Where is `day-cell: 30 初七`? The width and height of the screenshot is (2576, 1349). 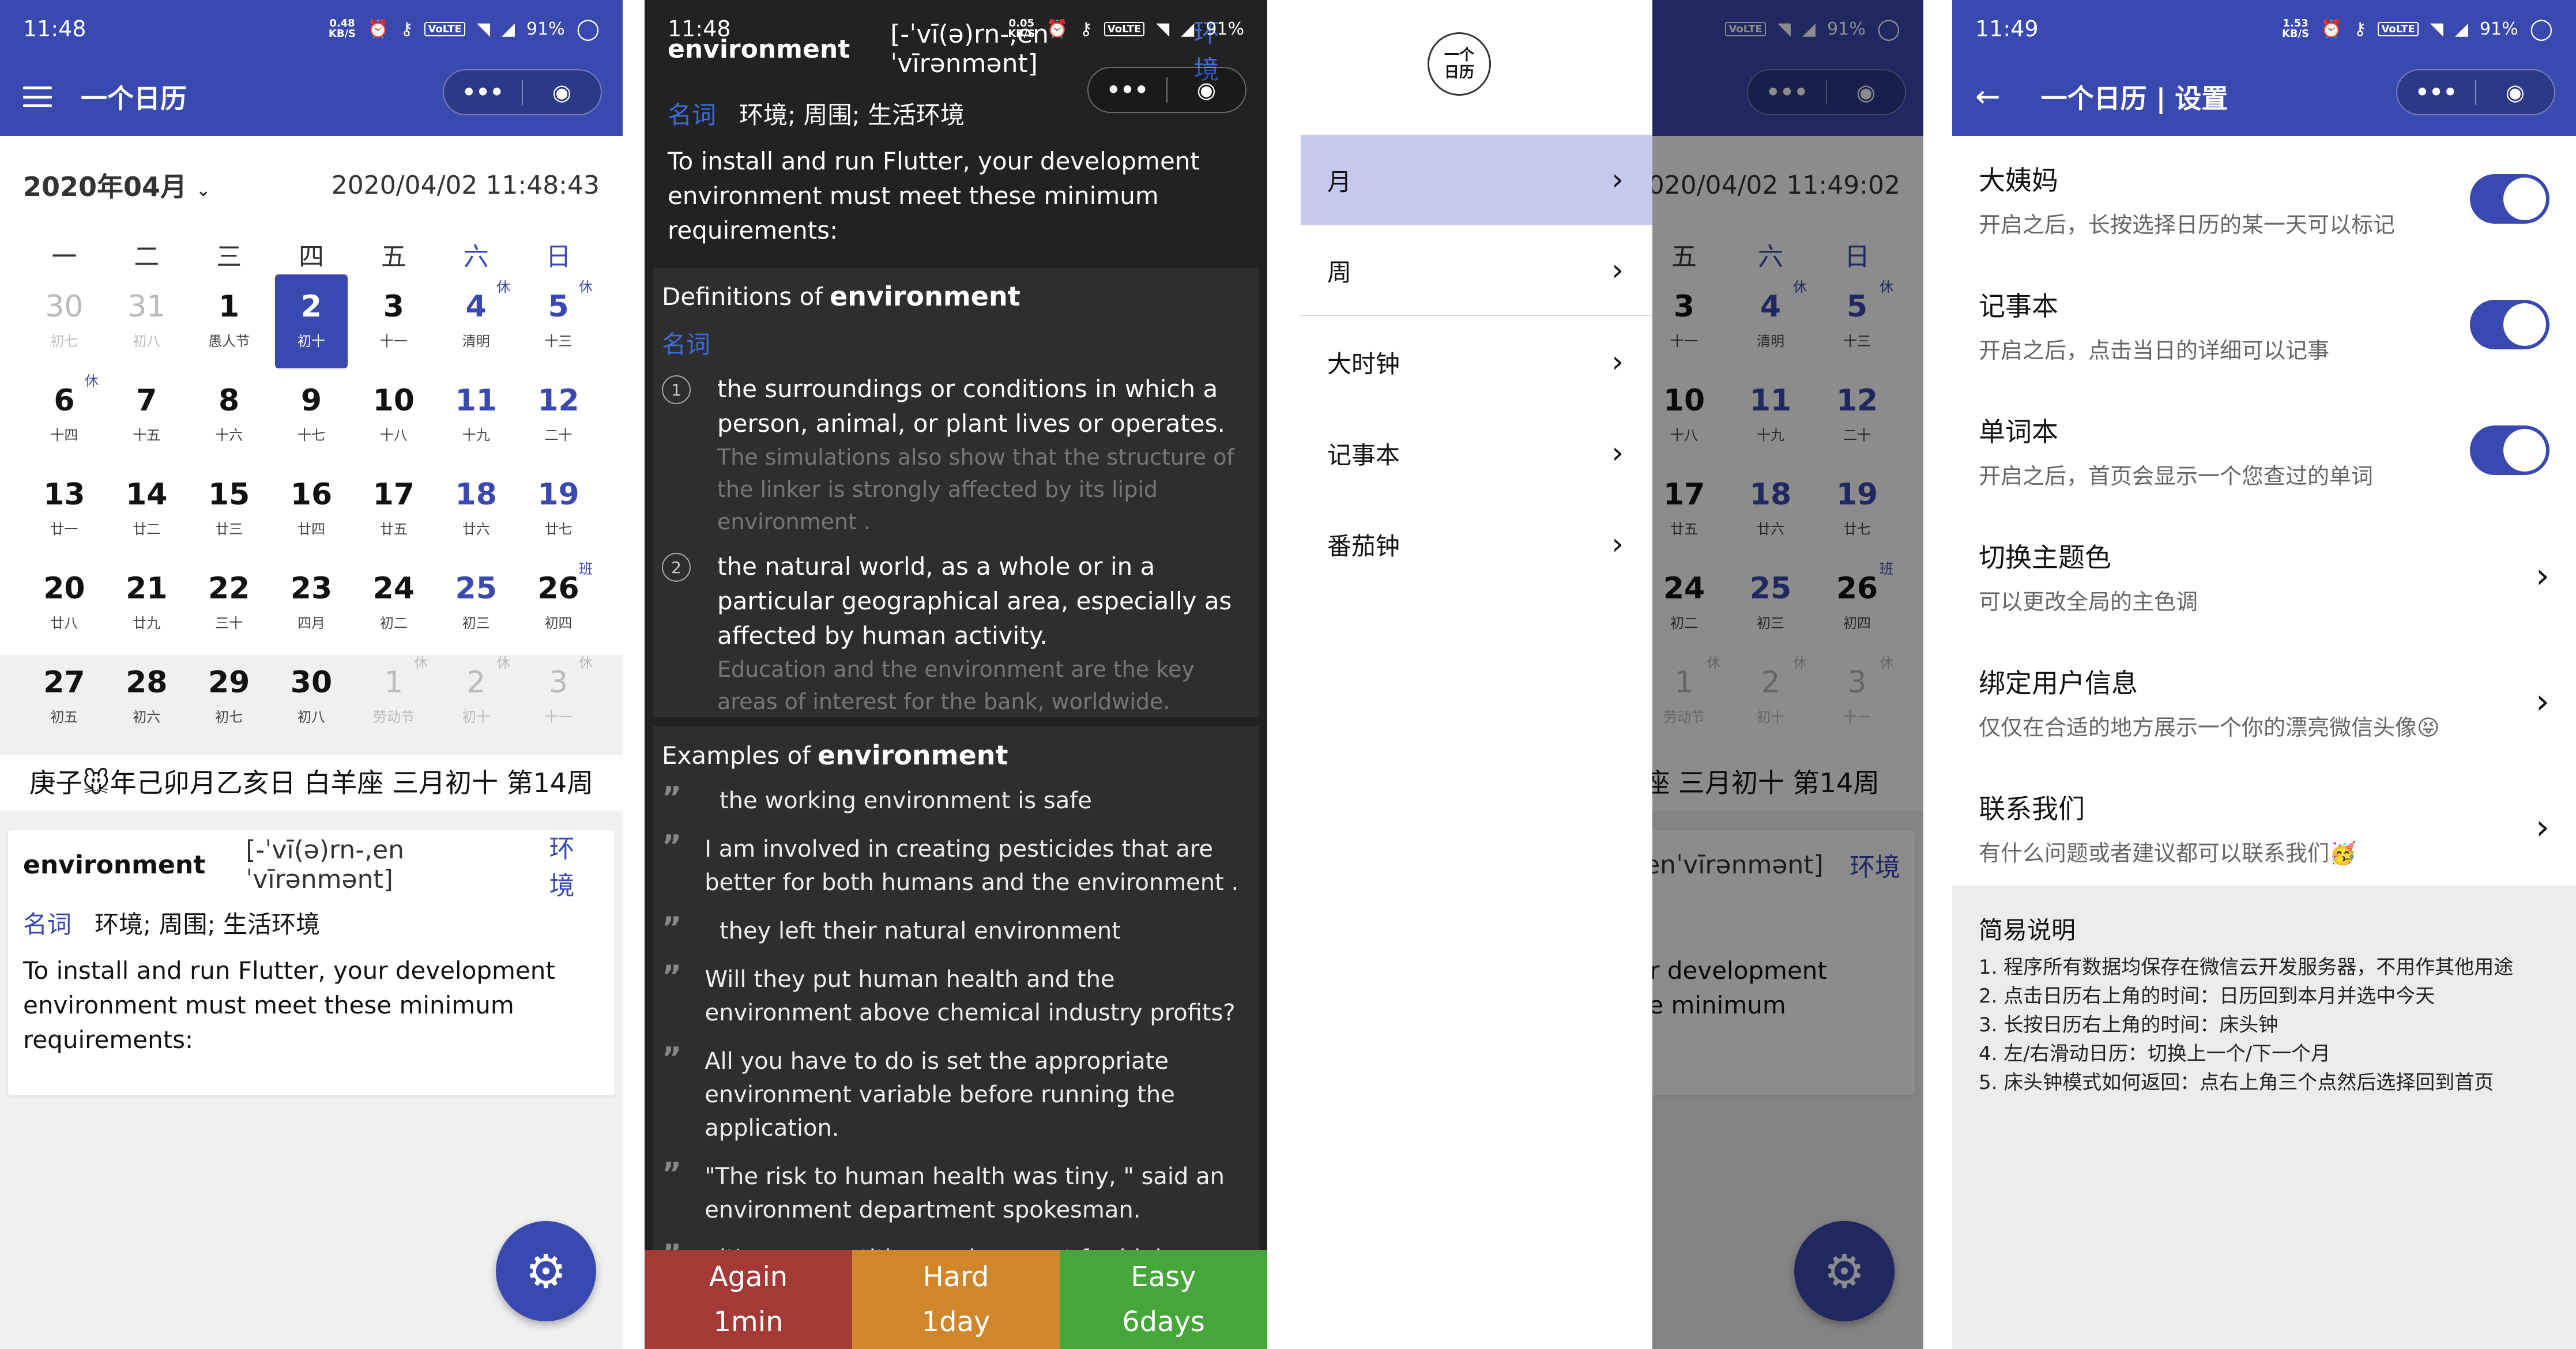 day-cell: 30 初七 is located at coordinates (64, 321).